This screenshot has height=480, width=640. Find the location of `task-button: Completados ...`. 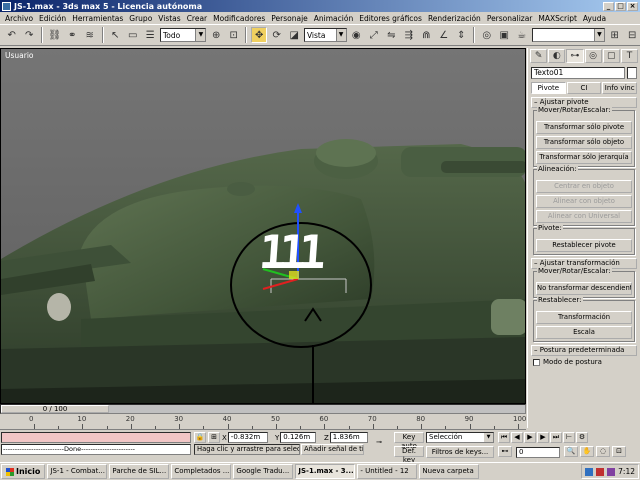

task-button: Completados ... is located at coordinates (201, 471).